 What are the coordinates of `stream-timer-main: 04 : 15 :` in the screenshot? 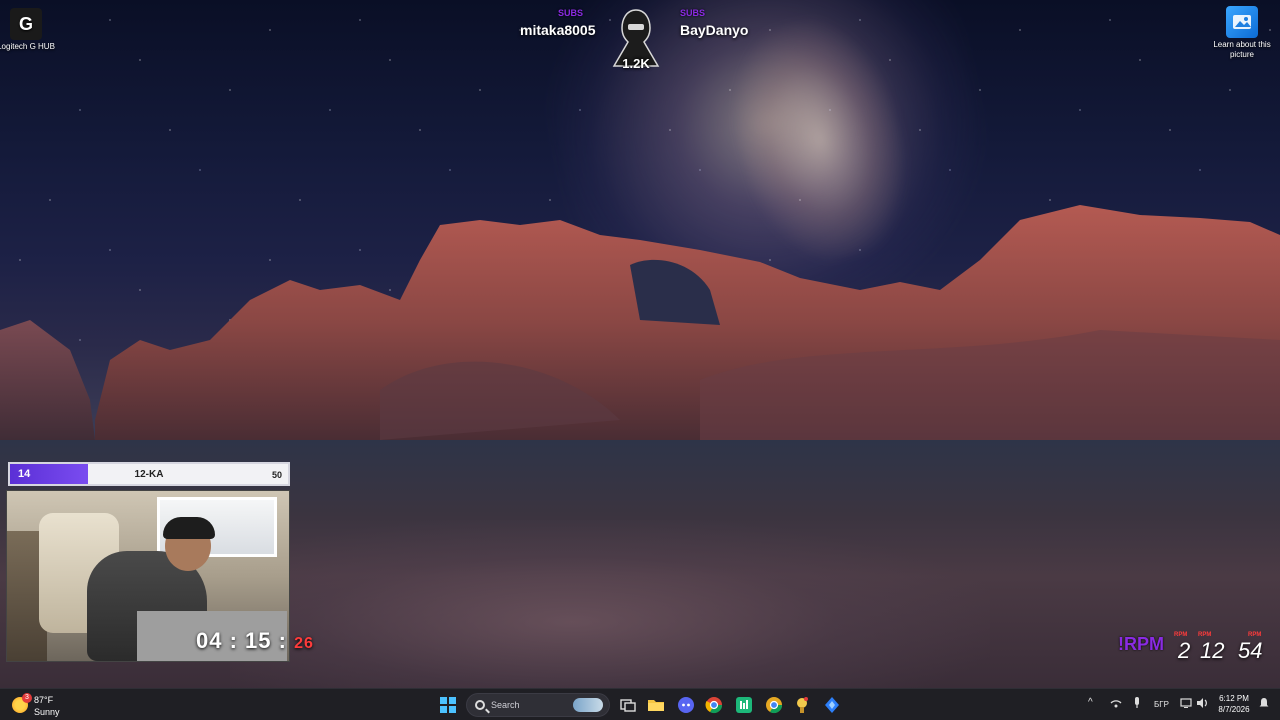 It's located at (241, 640).